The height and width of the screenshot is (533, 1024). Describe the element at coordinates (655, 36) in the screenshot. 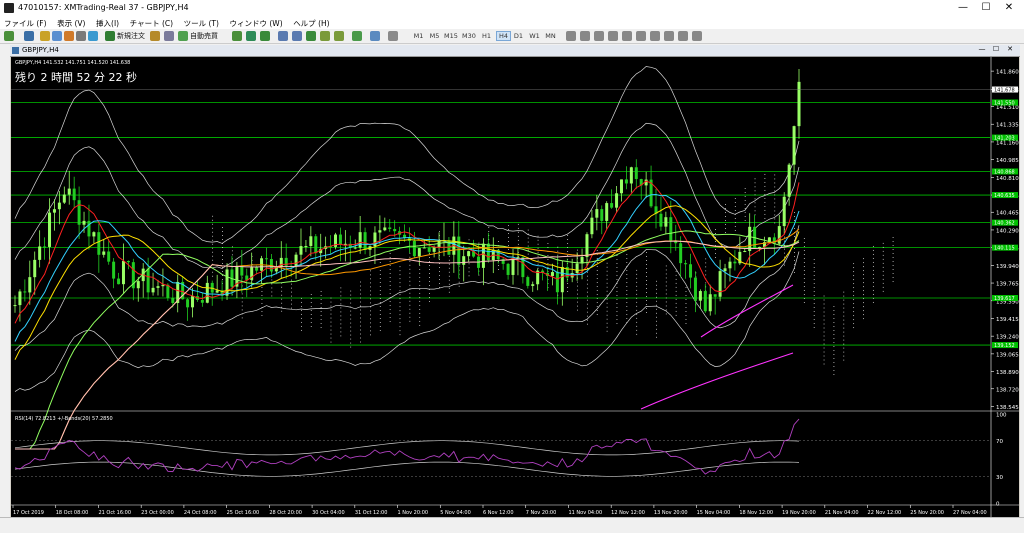

I see `fibonacci-icon` at that location.